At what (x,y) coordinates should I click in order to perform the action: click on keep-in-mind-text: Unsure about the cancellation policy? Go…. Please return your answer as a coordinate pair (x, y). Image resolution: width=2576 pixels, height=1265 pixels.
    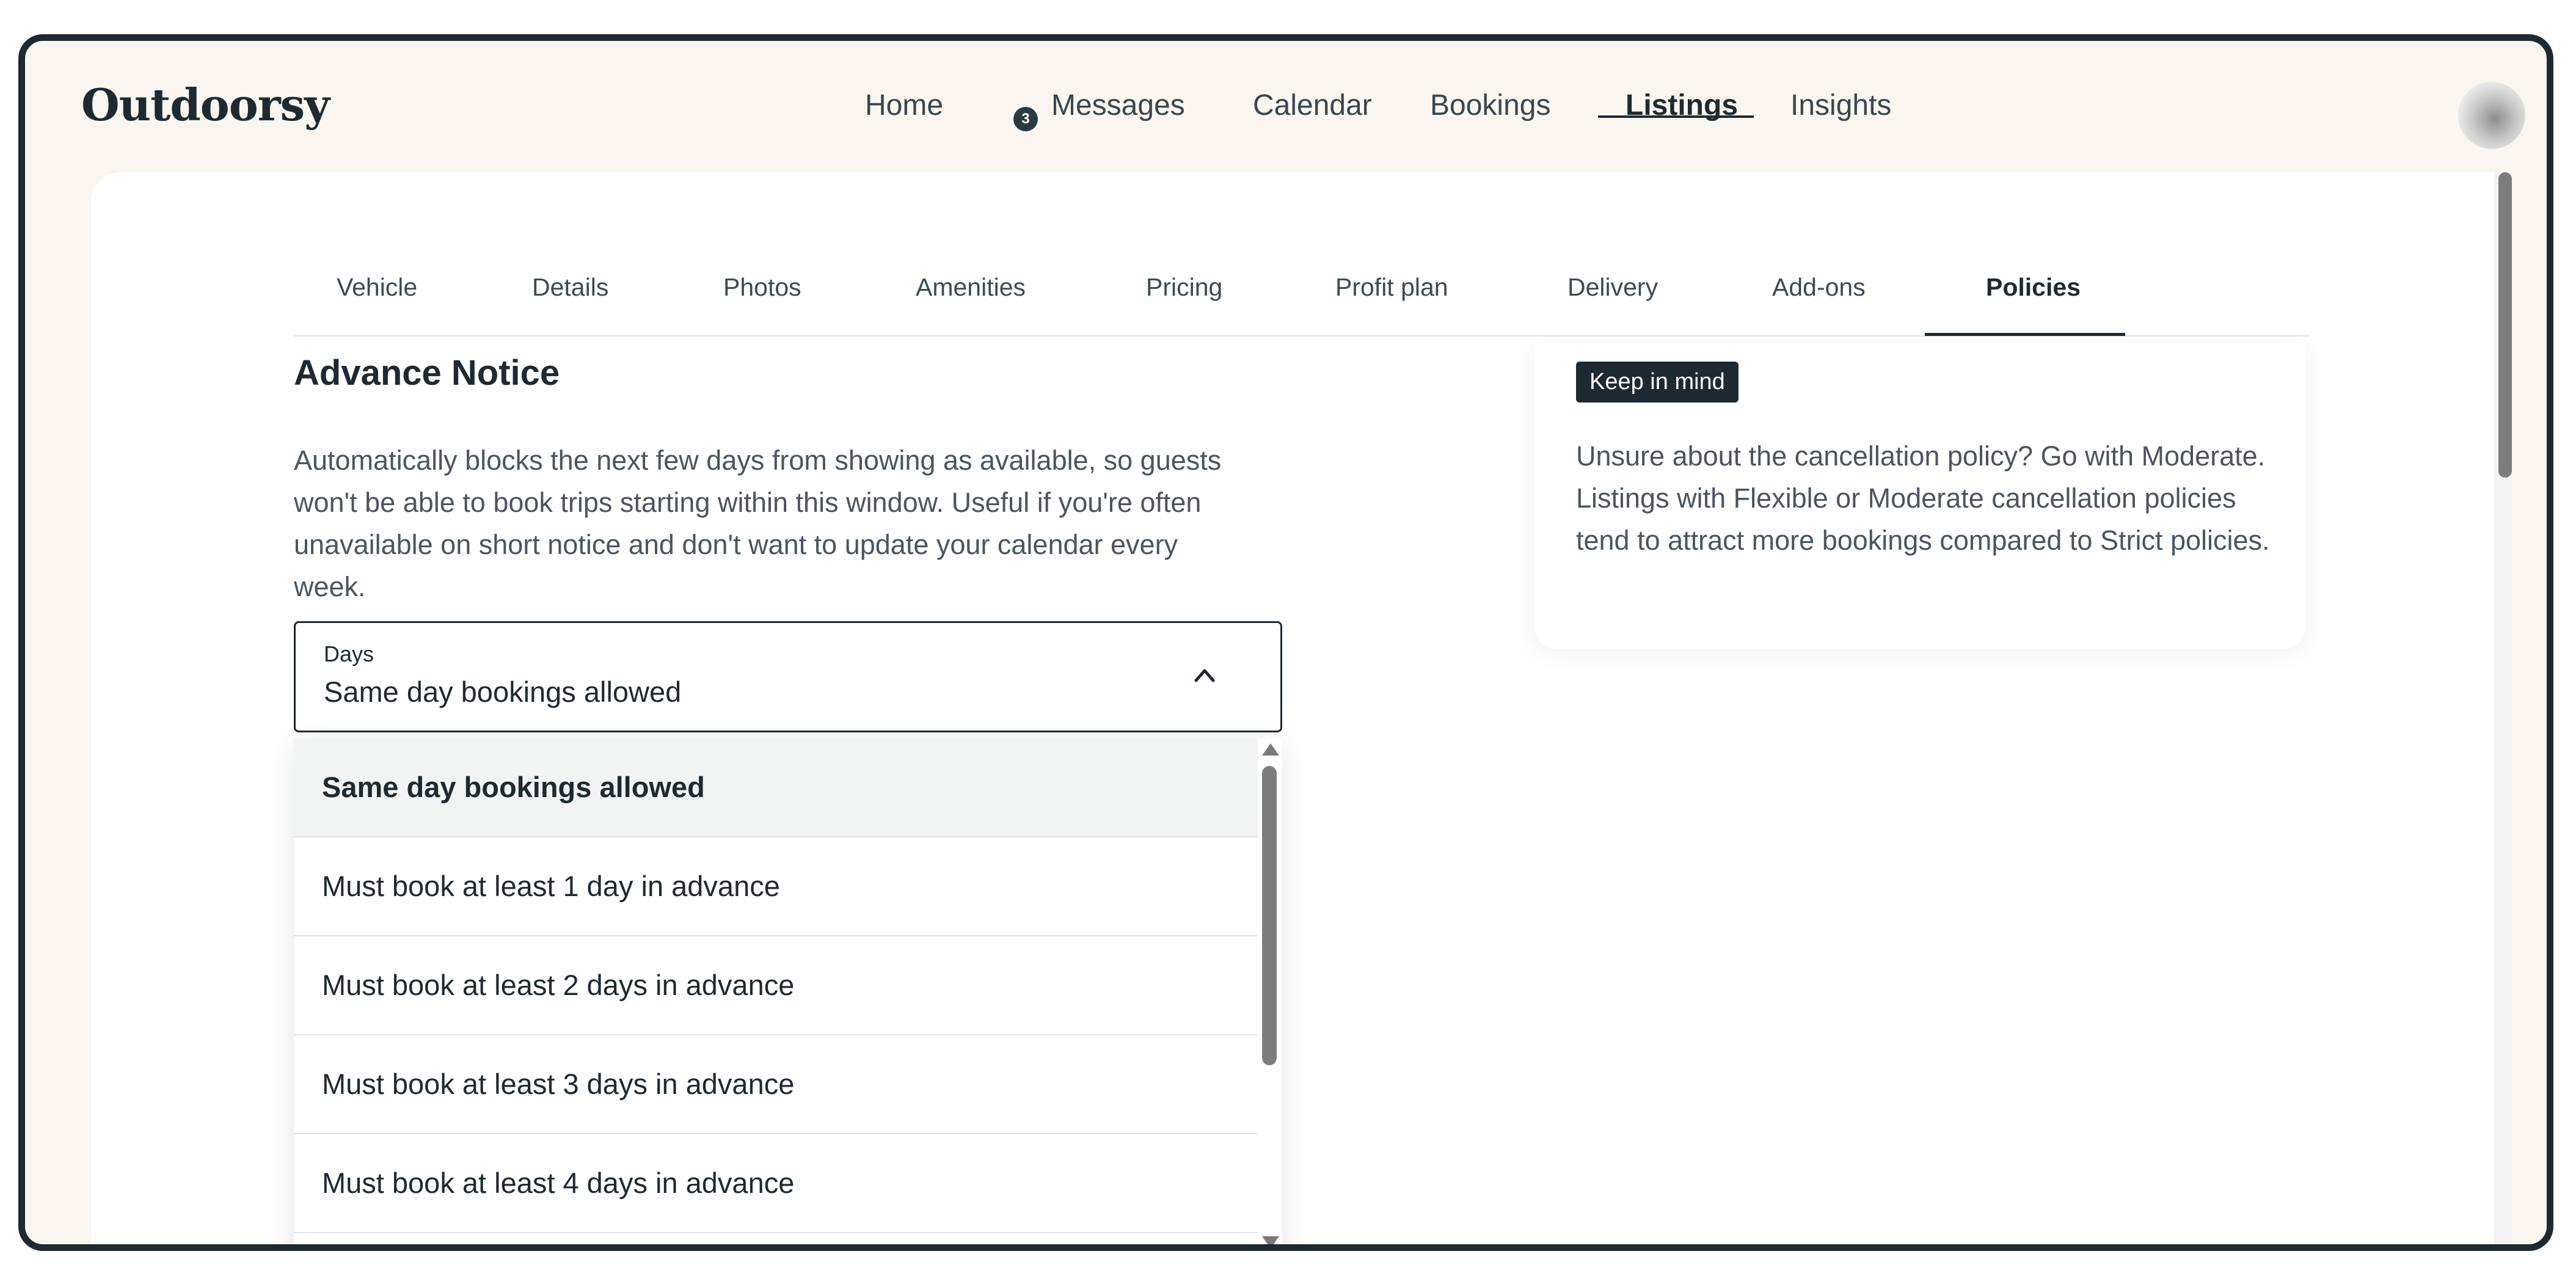
    Looking at the image, I should click on (1923, 498).